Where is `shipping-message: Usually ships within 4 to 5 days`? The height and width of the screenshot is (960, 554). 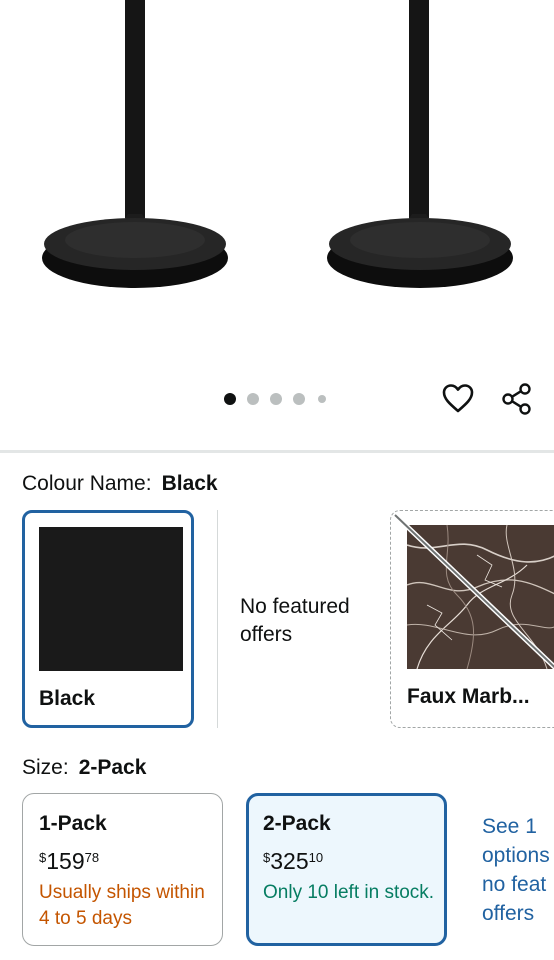 shipping-message: Usually ships within 4 to 5 days is located at coordinates (122, 905).